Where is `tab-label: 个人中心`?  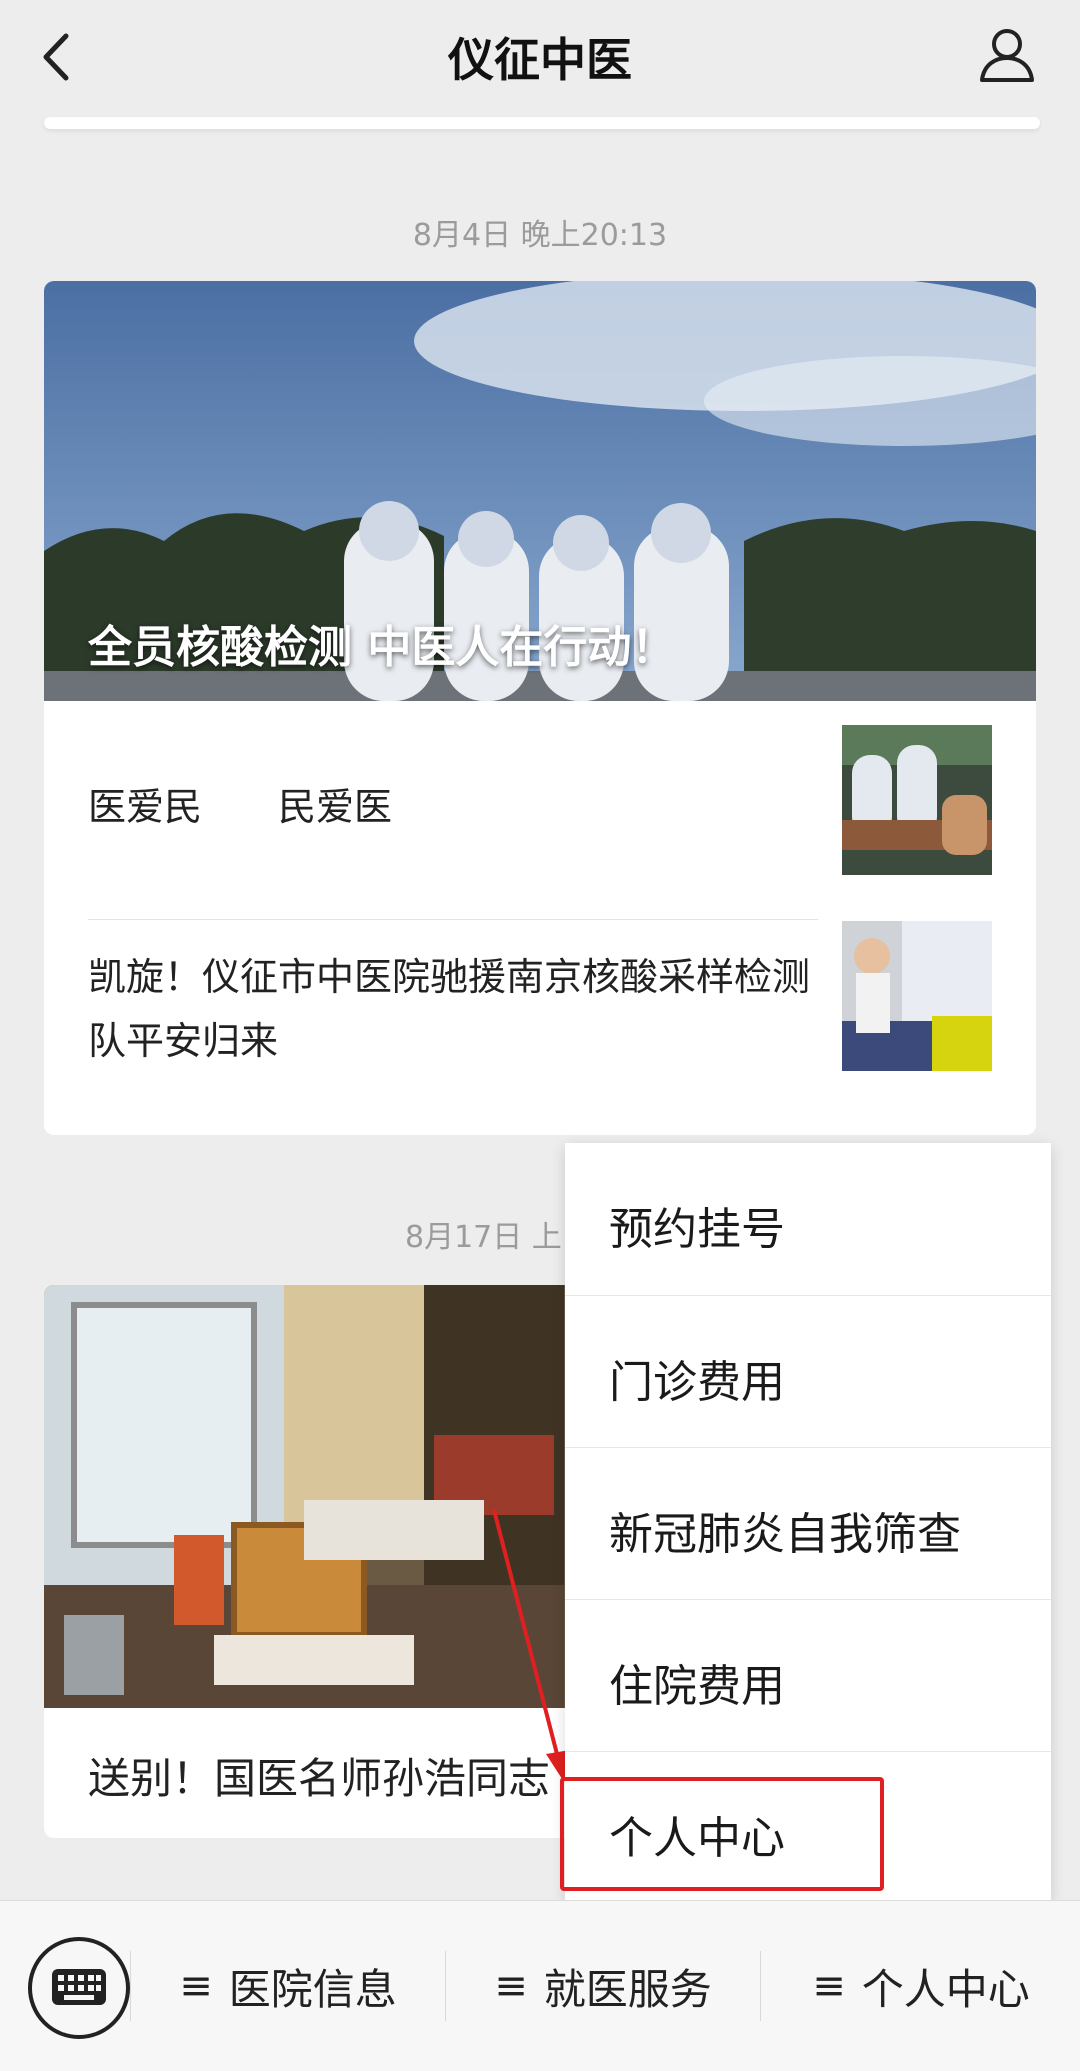
tab-label: 个人中心 is located at coordinates (945, 1989).